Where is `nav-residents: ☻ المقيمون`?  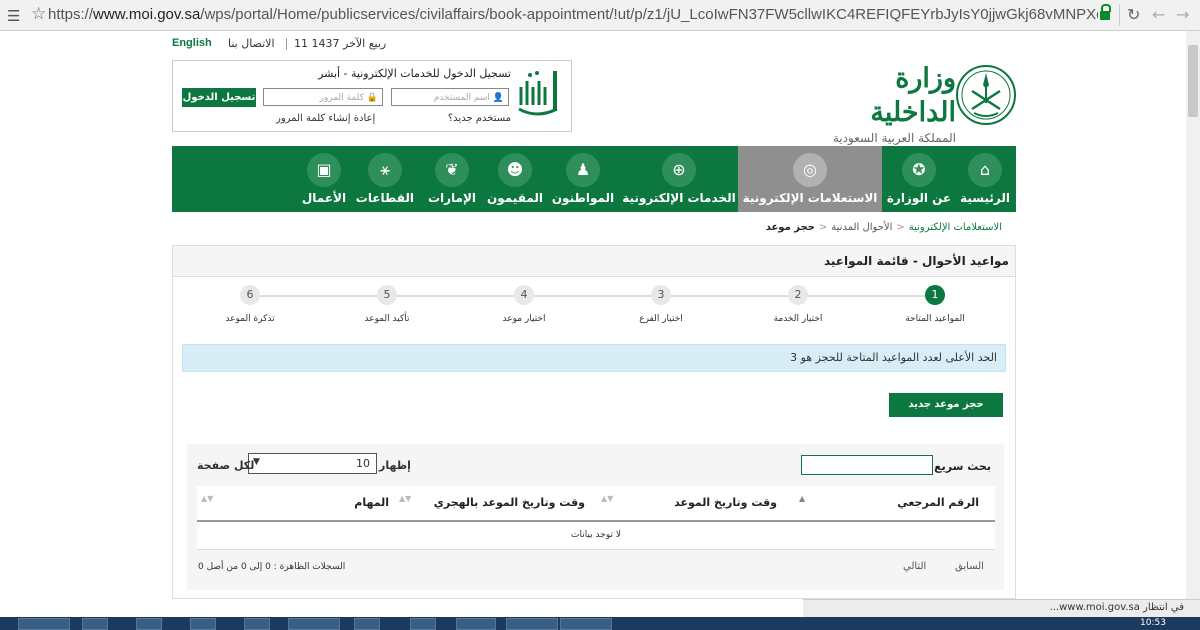 nav-residents: ☻ المقيمون is located at coordinates (515, 179).